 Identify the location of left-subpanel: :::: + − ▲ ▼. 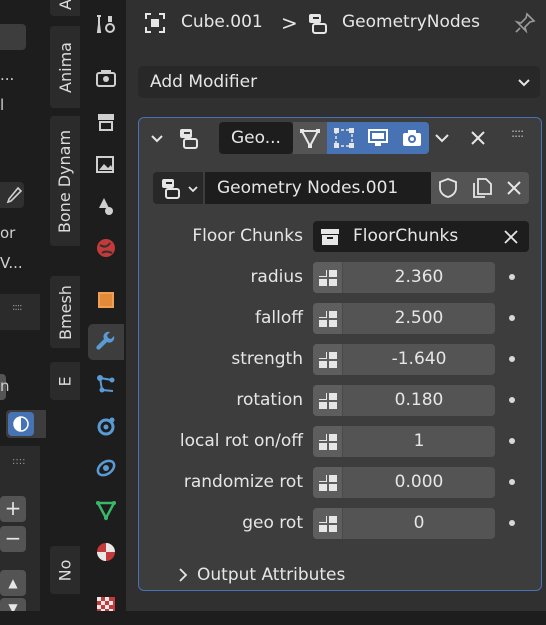
(20, 532).